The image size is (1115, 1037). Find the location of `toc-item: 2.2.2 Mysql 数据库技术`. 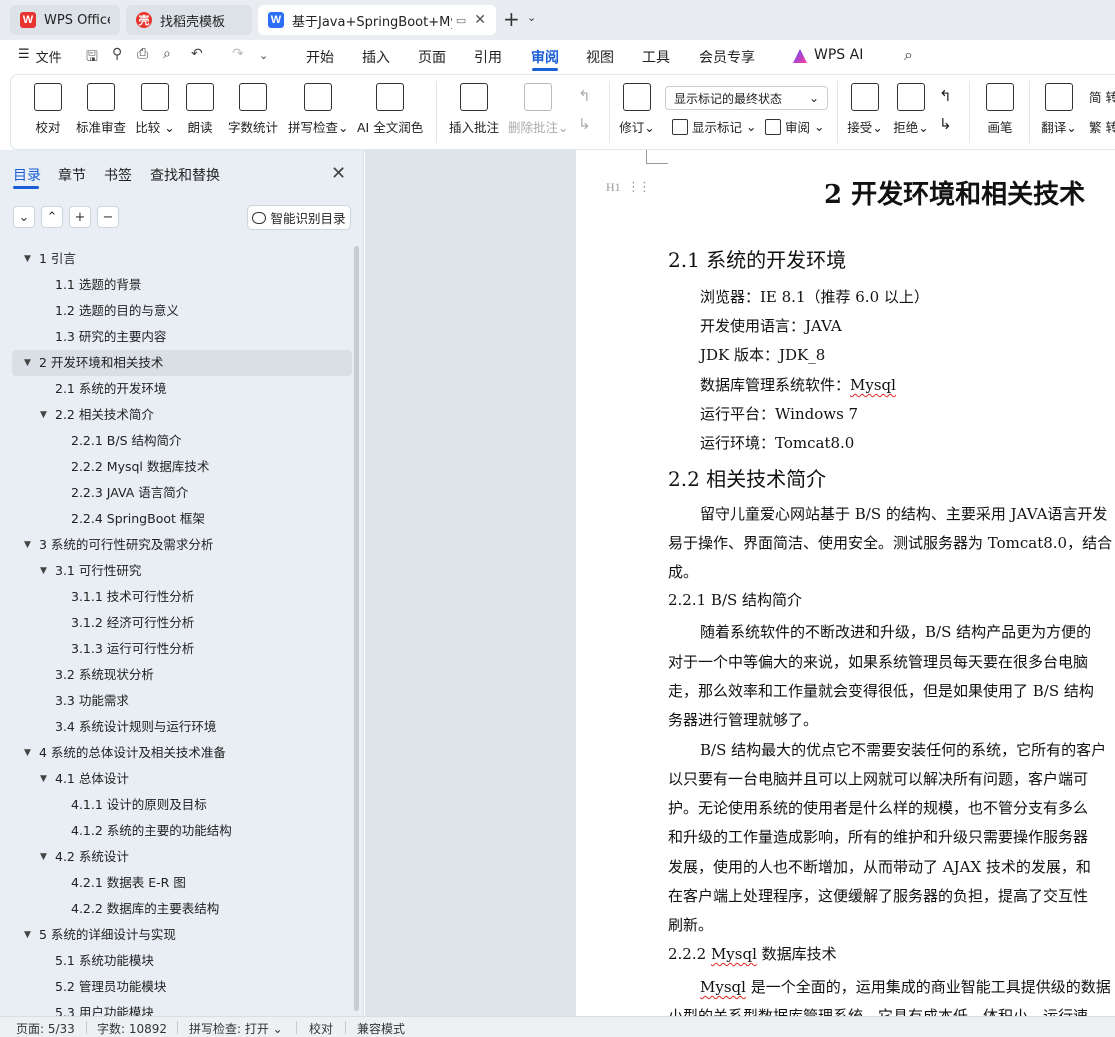

toc-item: 2.2.2 Mysql 数据库技术 is located at coordinates (182, 467).